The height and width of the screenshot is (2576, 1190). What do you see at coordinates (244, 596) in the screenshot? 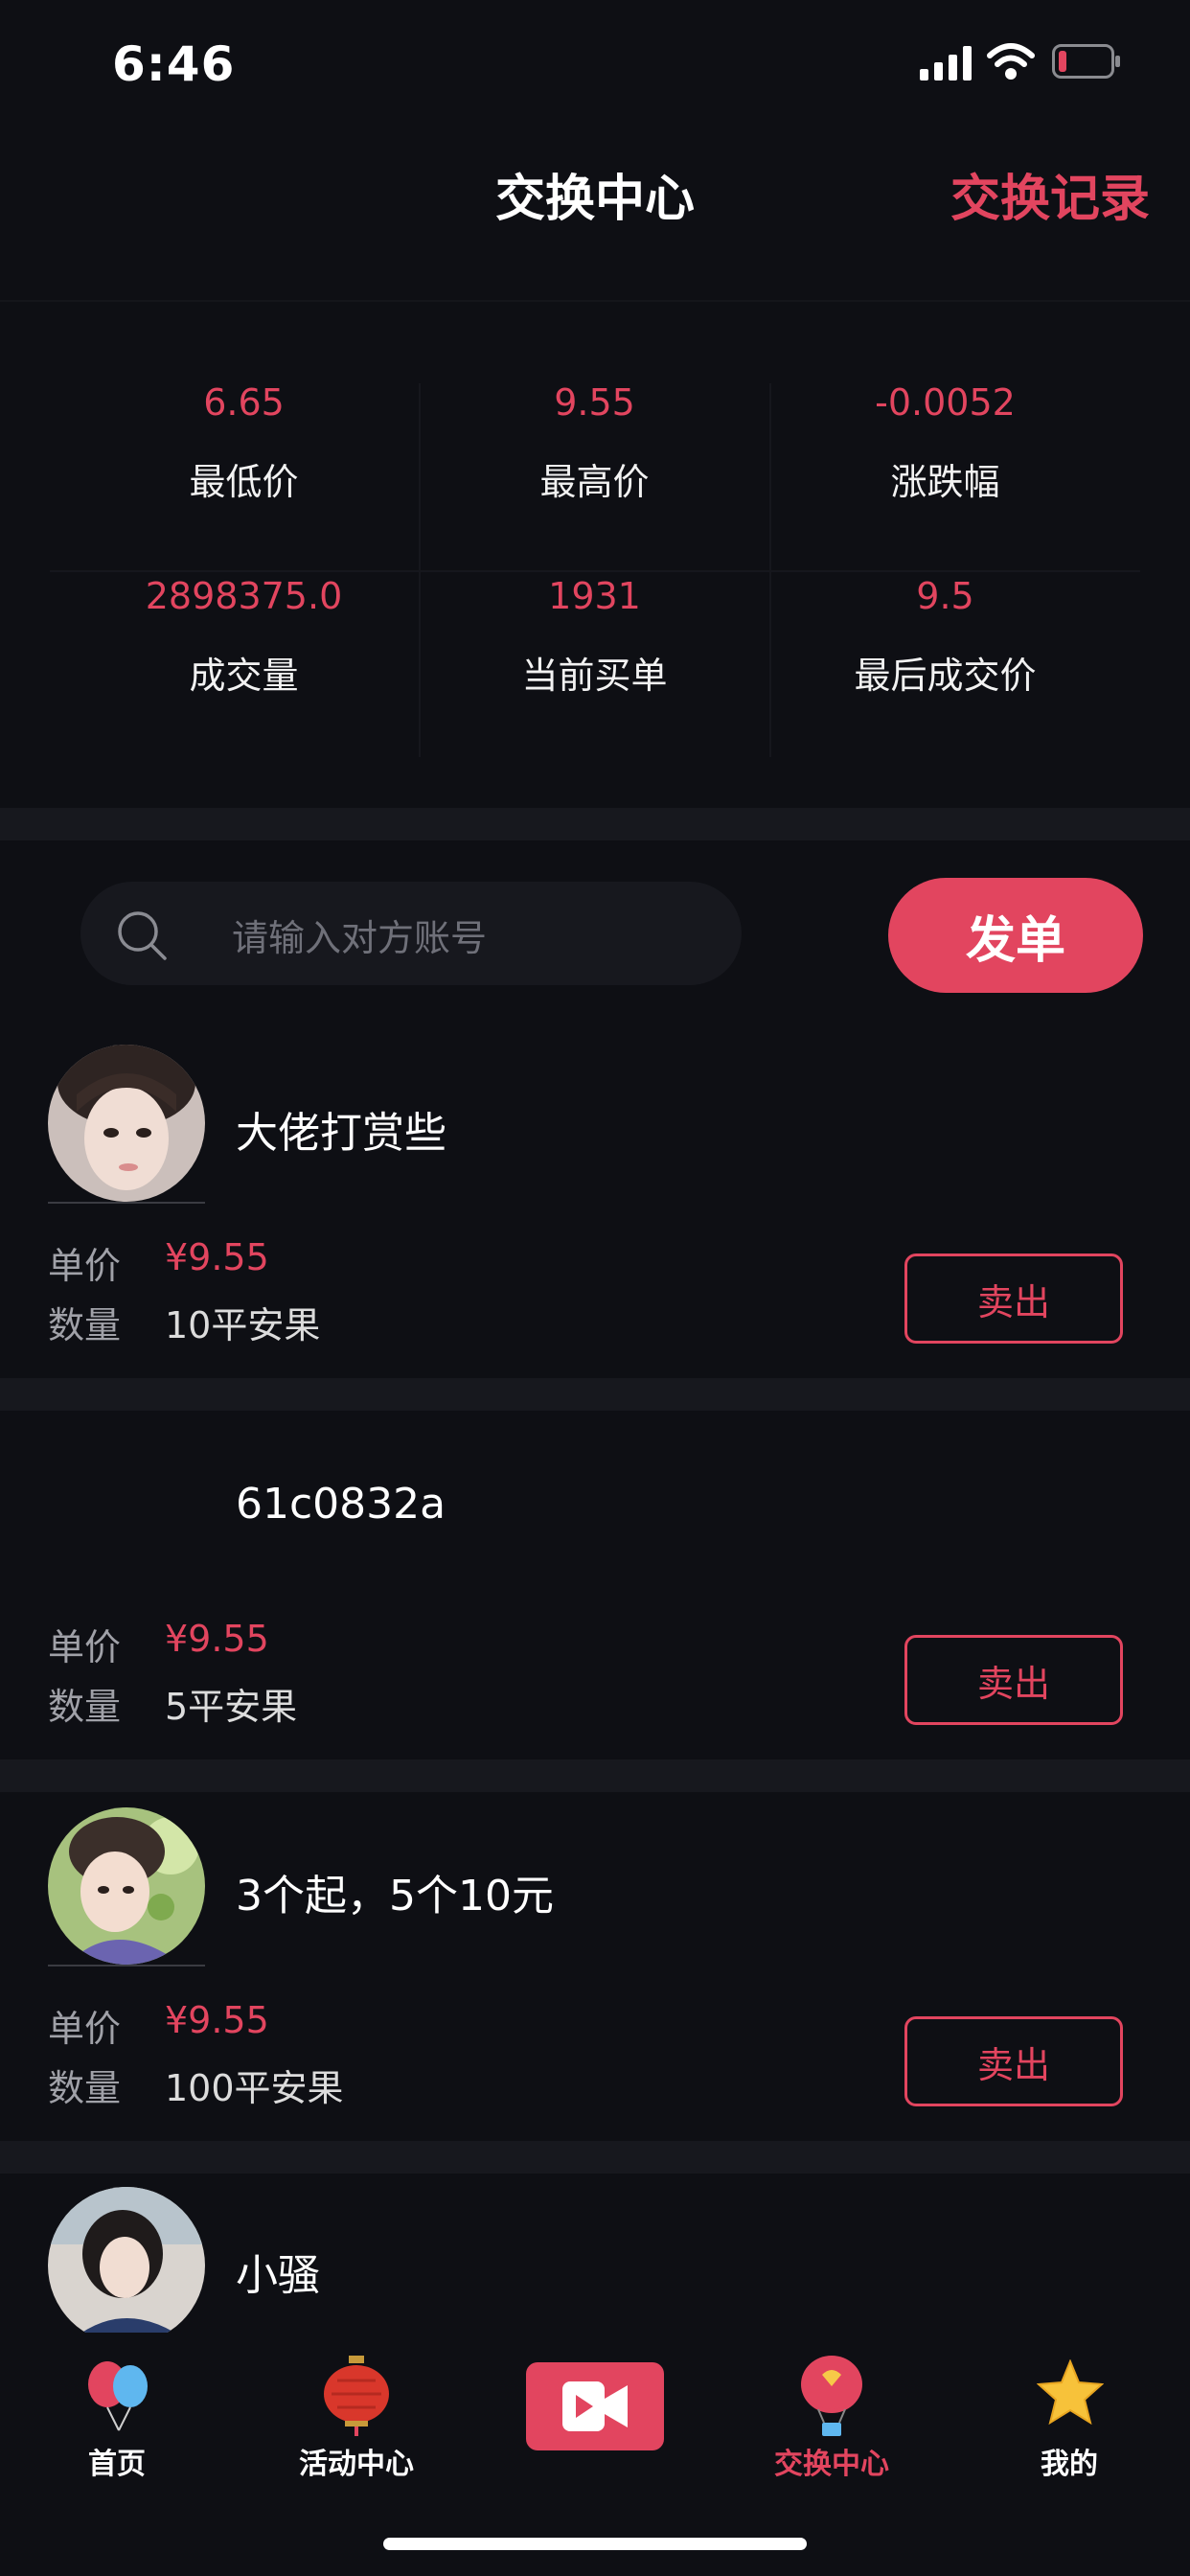
I see `stat-value: 2898375.0` at bounding box center [244, 596].